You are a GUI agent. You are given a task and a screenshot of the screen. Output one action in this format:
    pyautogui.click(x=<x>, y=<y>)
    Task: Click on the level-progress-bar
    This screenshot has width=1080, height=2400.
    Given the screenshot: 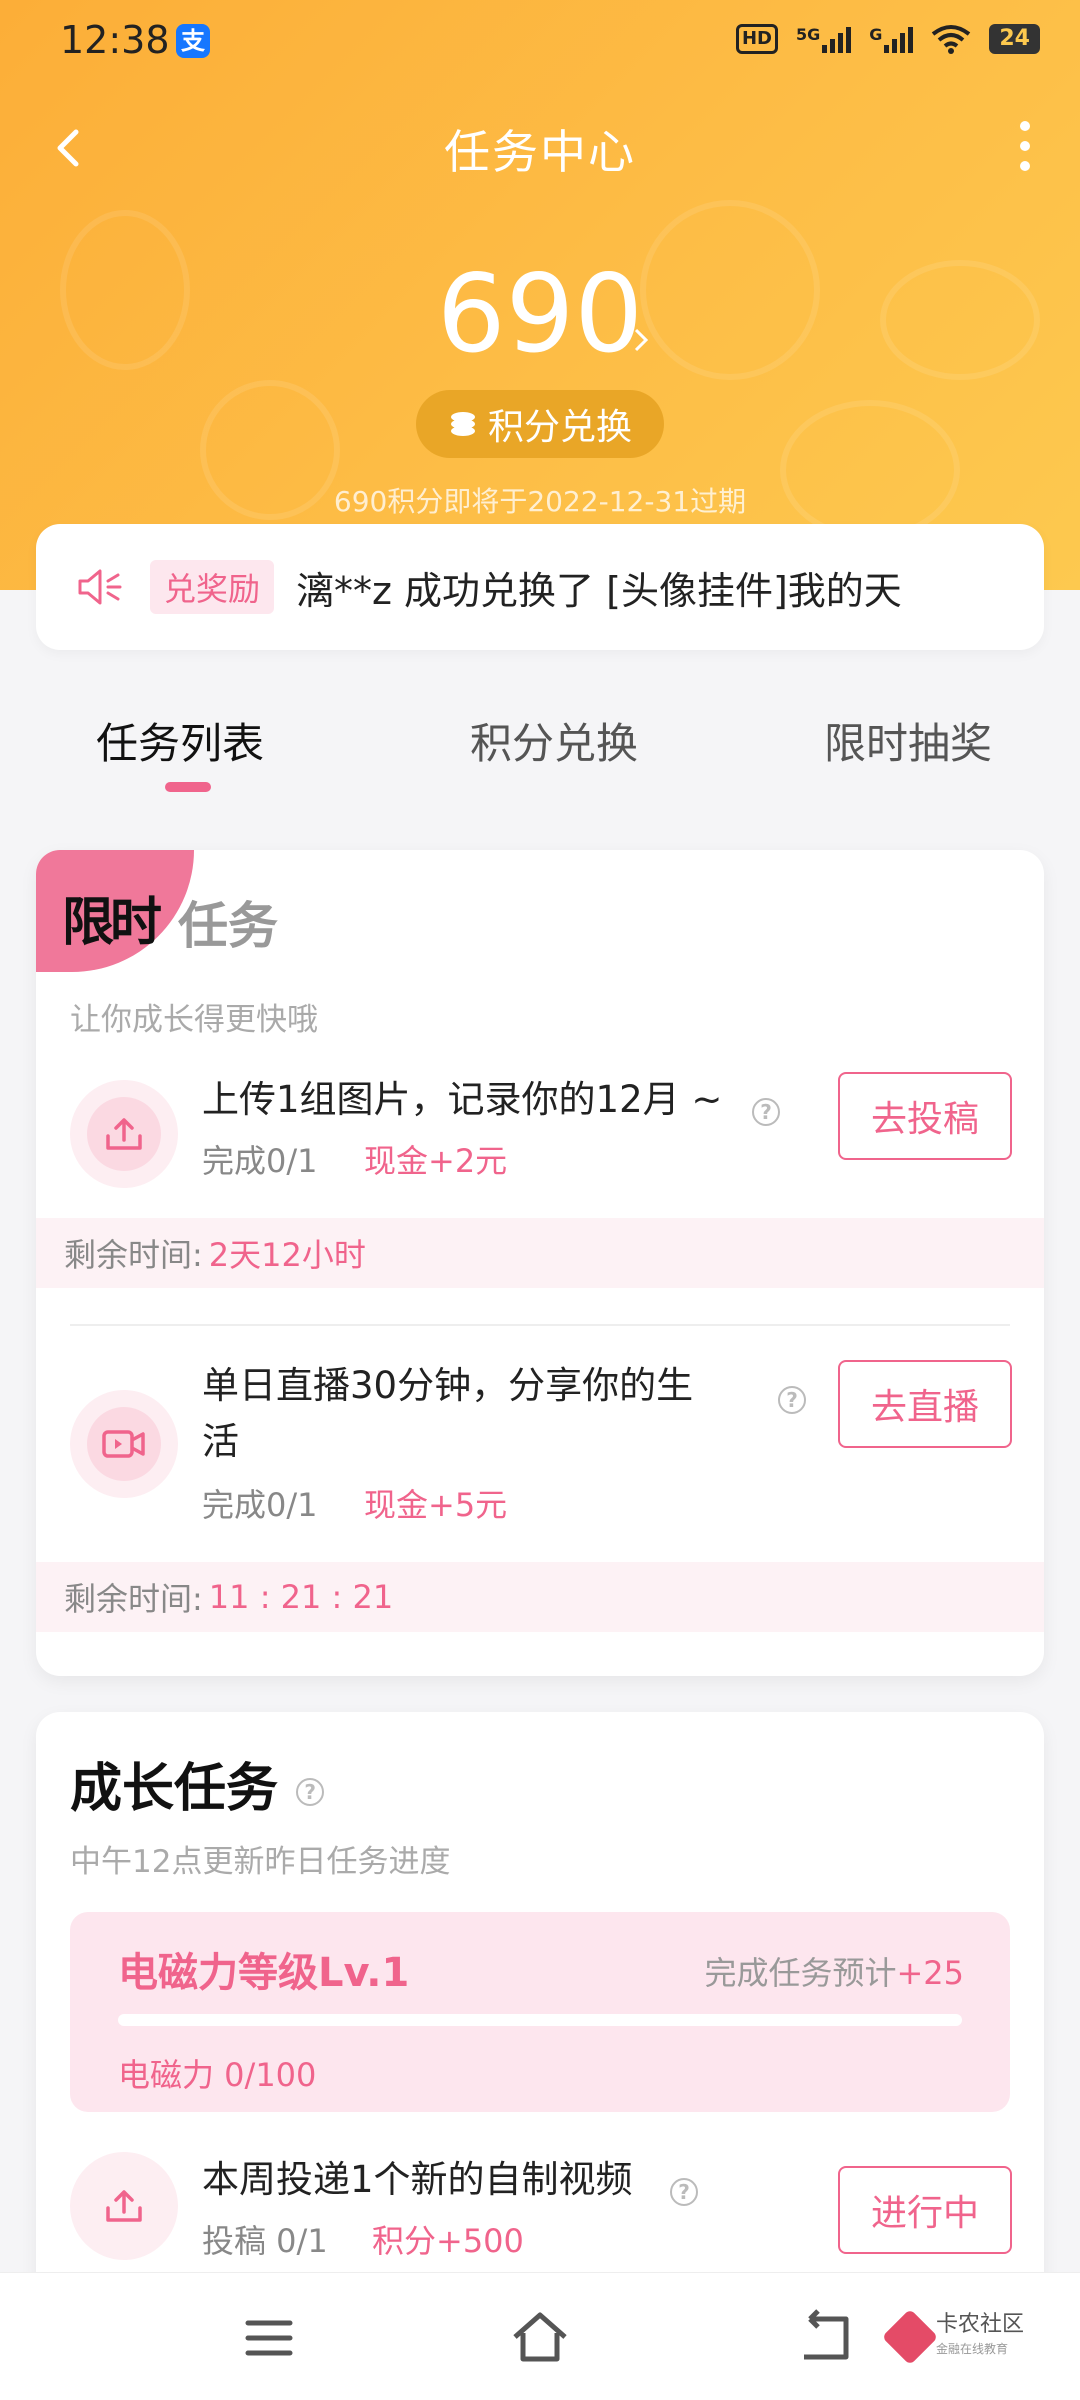 What is the action you would take?
    pyautogui.click(x=540, y=2020)
    